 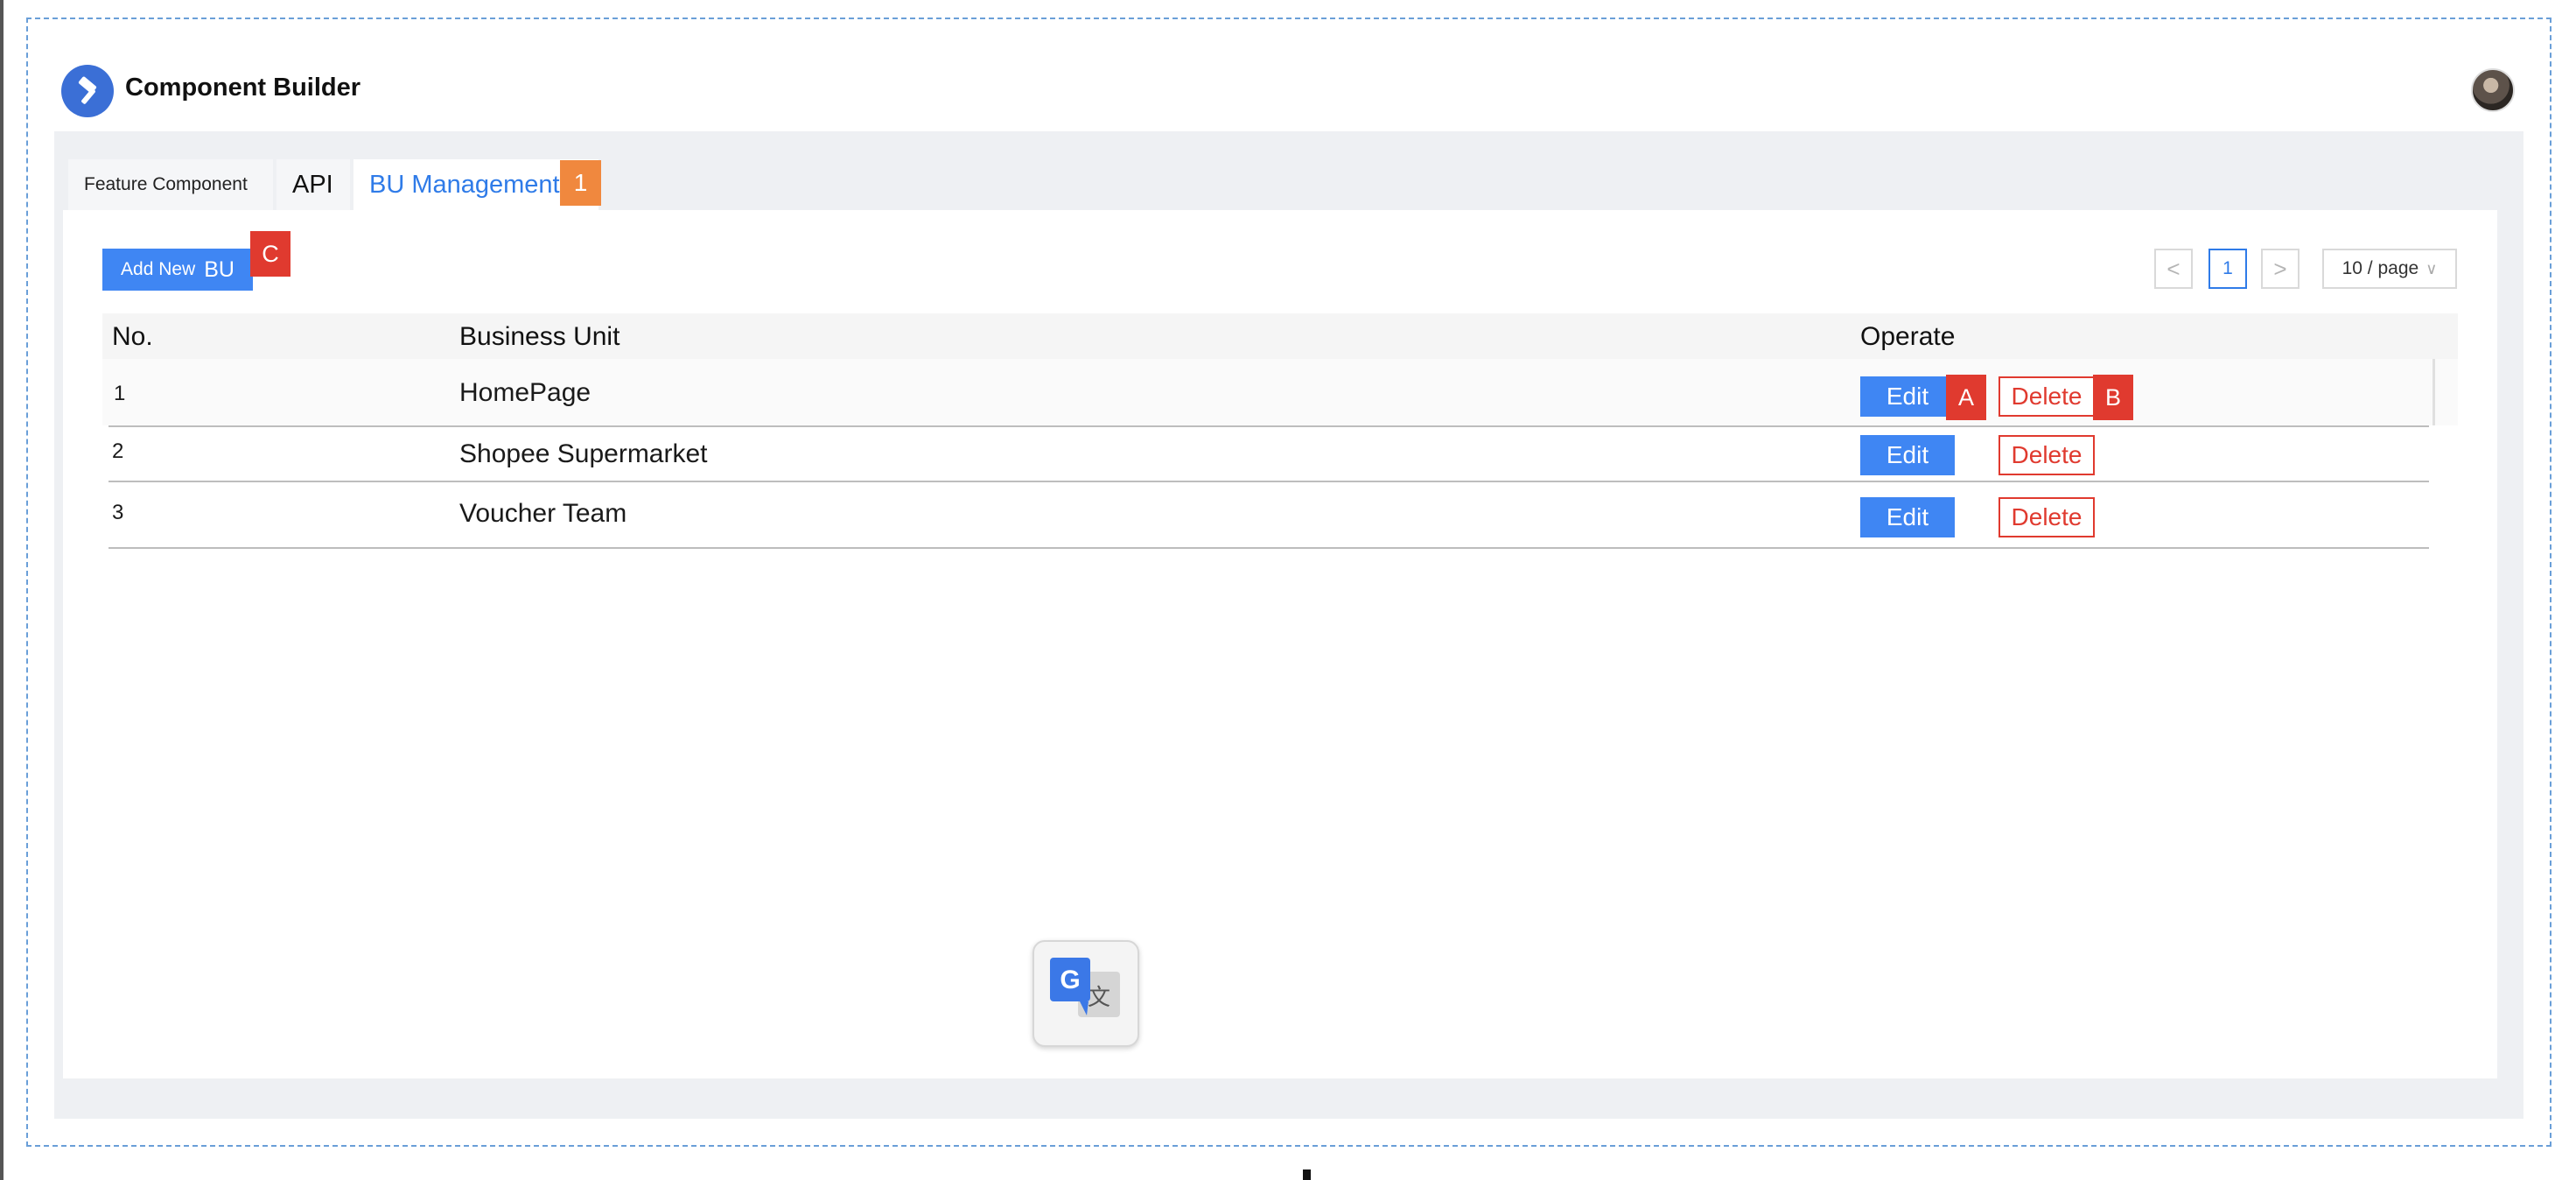 What do you see at coordinates (1085, 993) in the screenshot?
I see `google-translate-icon: 文 G` at bounding box center [1085, 993].